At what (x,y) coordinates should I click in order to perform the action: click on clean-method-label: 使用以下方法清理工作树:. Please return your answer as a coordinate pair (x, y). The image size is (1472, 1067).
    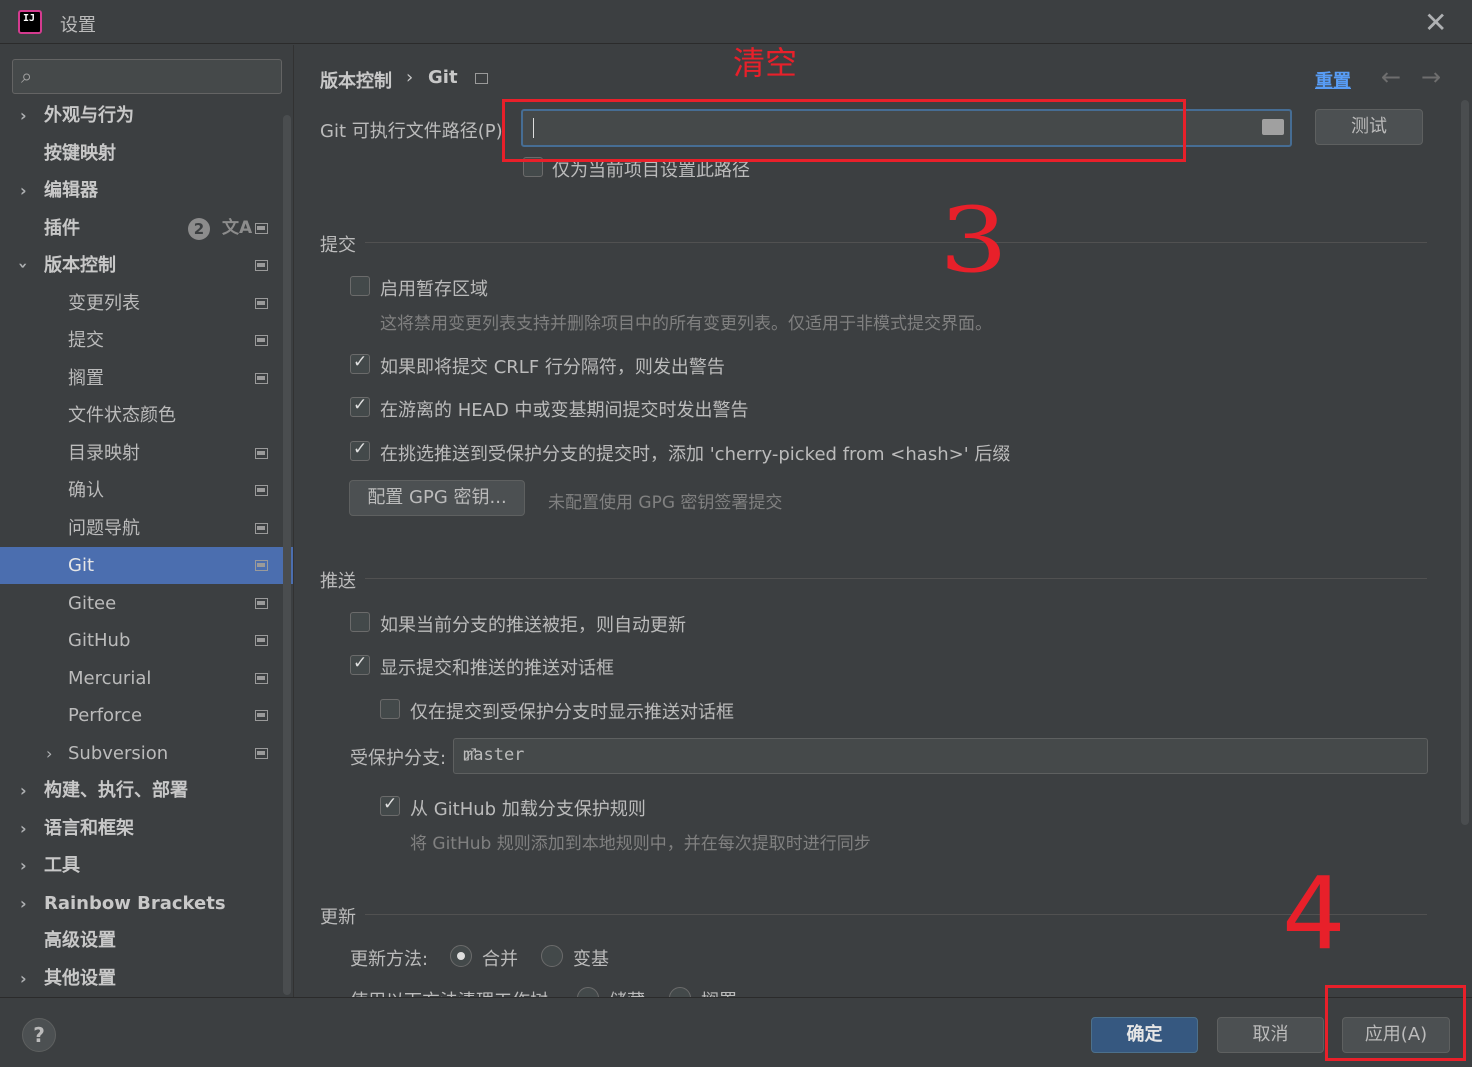
    Looking at the image, I should click on (452, 992).